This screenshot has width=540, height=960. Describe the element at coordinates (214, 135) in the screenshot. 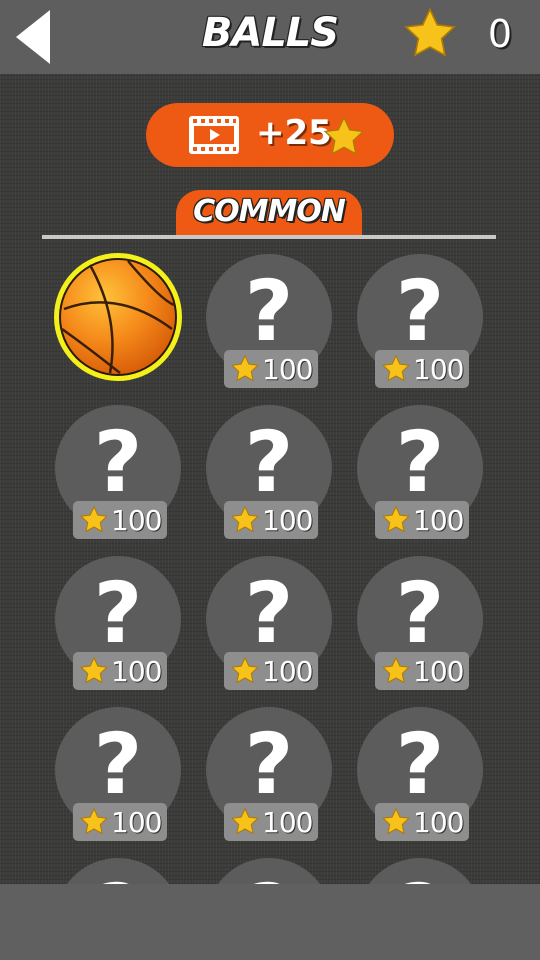

I see `video-film-icon` at that location.